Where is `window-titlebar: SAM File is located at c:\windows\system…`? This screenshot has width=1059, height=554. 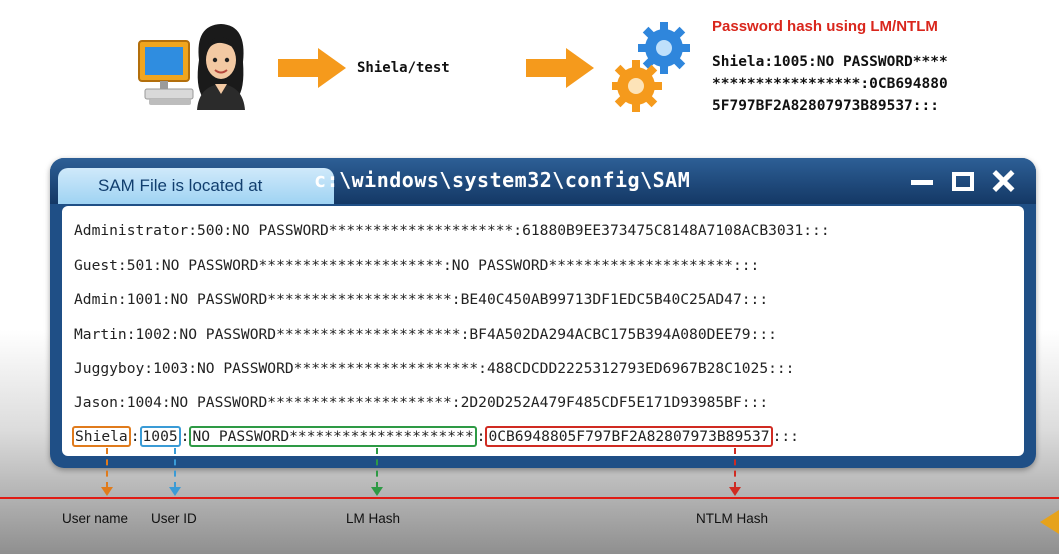 window-titlebar: SAM File is located at c:\windows\system… is located at coordinates (543, 181).